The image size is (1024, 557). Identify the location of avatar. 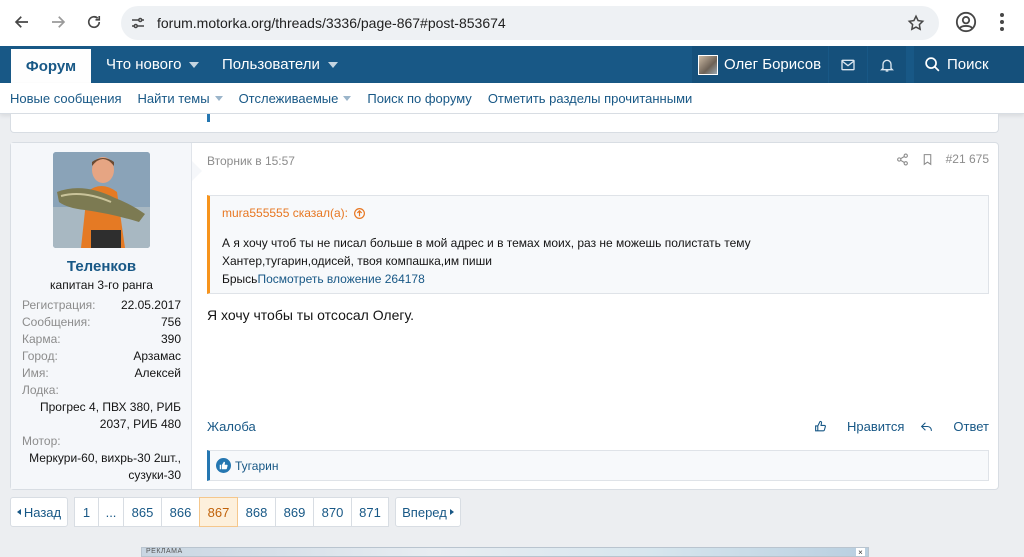
(708, 64).